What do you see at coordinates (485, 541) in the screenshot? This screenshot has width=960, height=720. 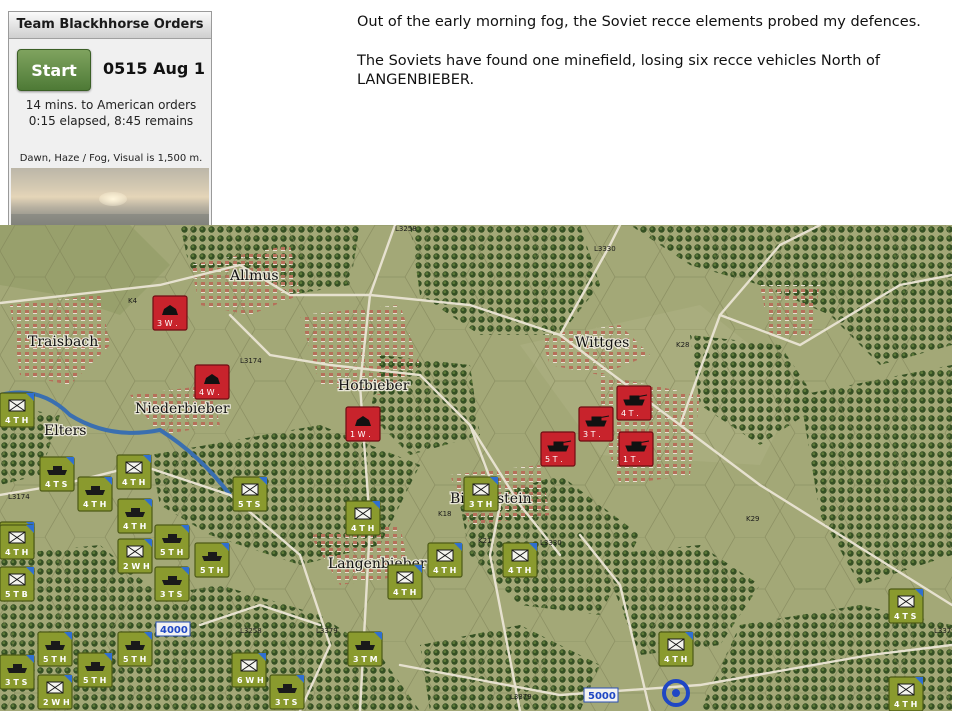 I see `road-label: K21` at bounding box center [485, 541].